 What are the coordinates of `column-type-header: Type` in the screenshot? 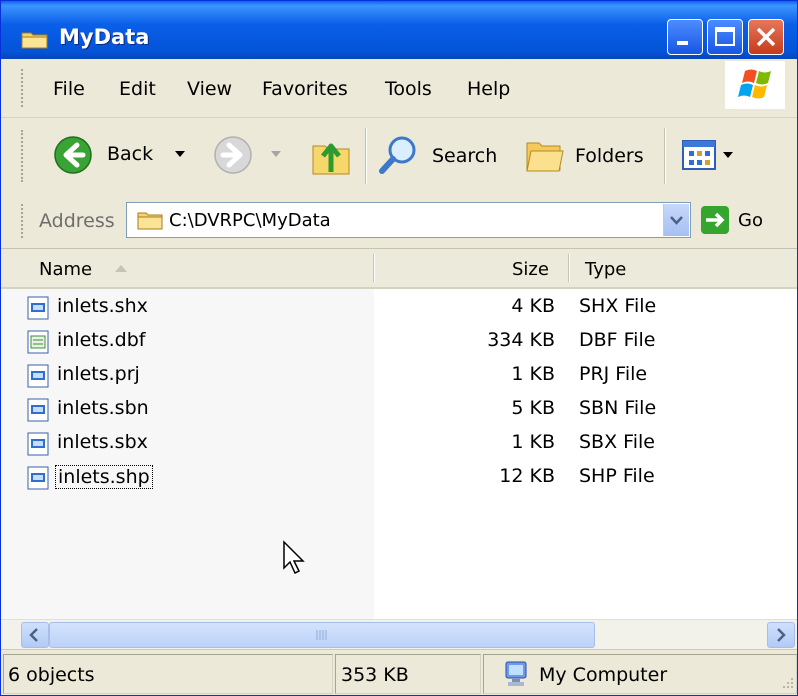 It's located at (605, 269).